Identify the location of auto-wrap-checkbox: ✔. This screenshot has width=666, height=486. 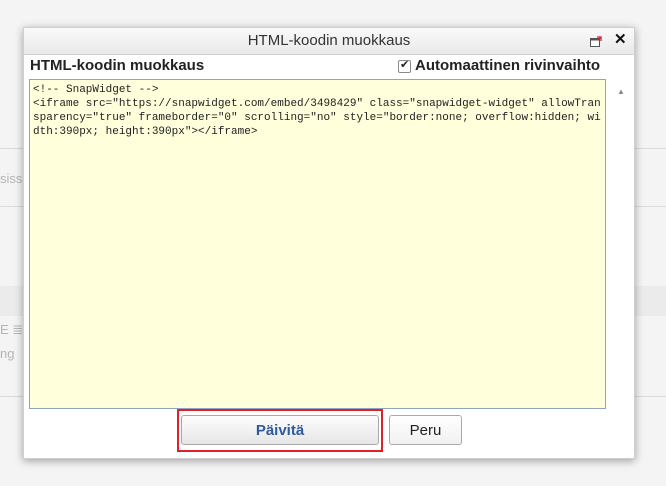
(404, 66).